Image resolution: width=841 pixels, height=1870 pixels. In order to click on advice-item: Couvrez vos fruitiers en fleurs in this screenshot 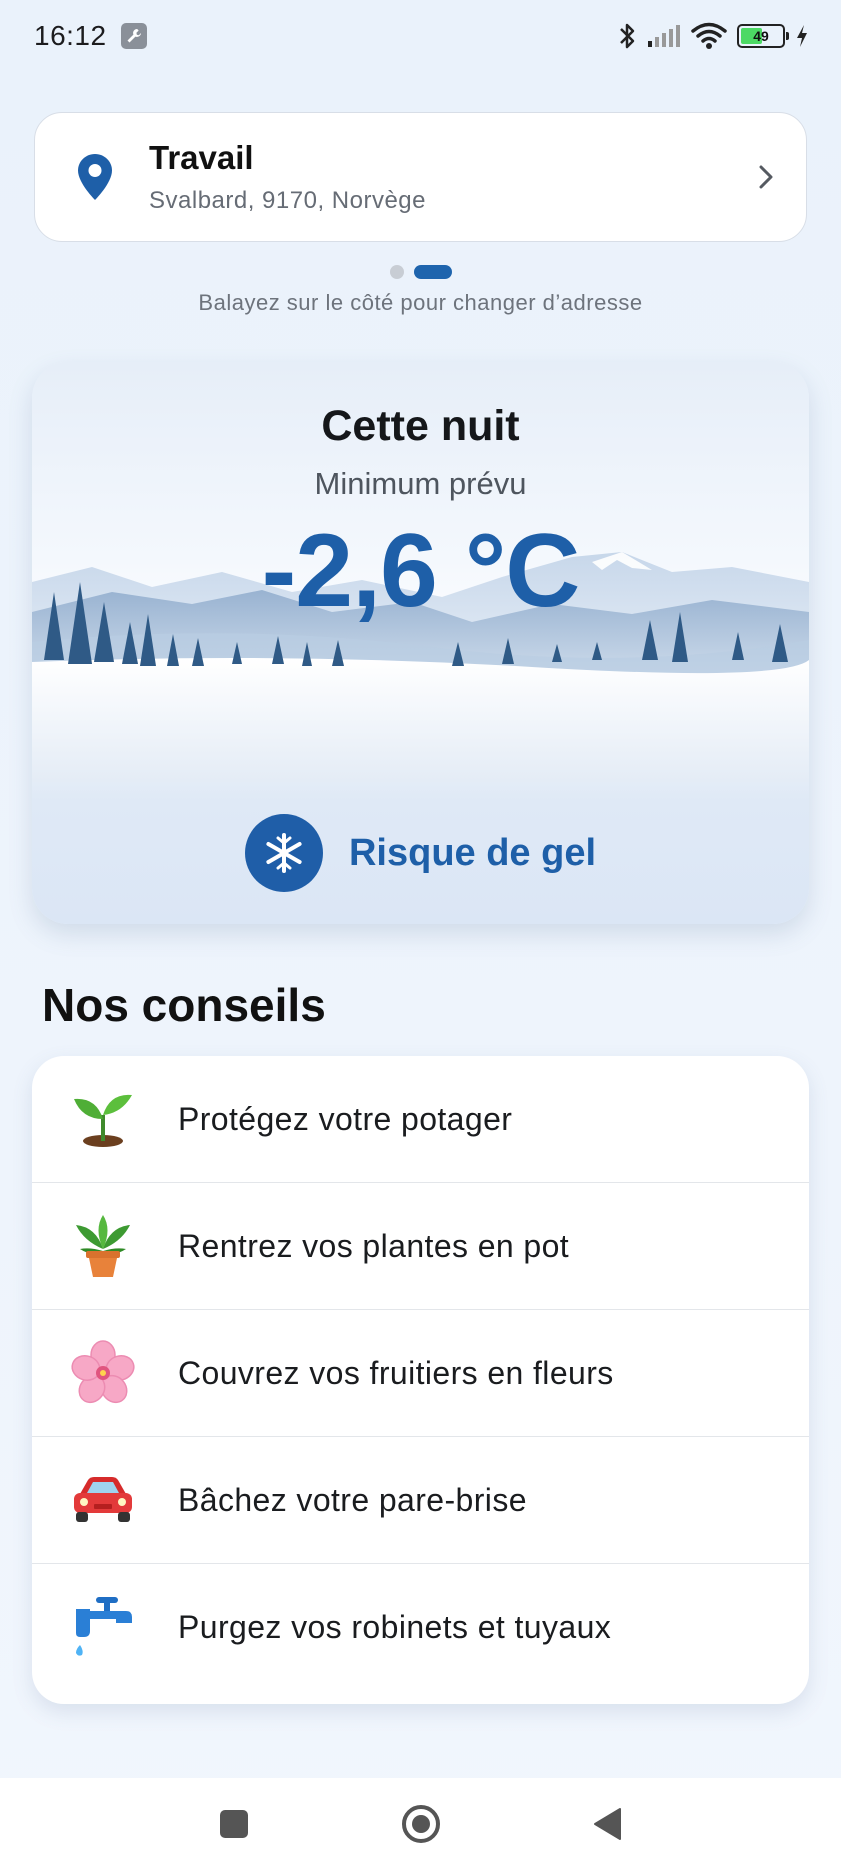, I will do `click(420, 1373)`.